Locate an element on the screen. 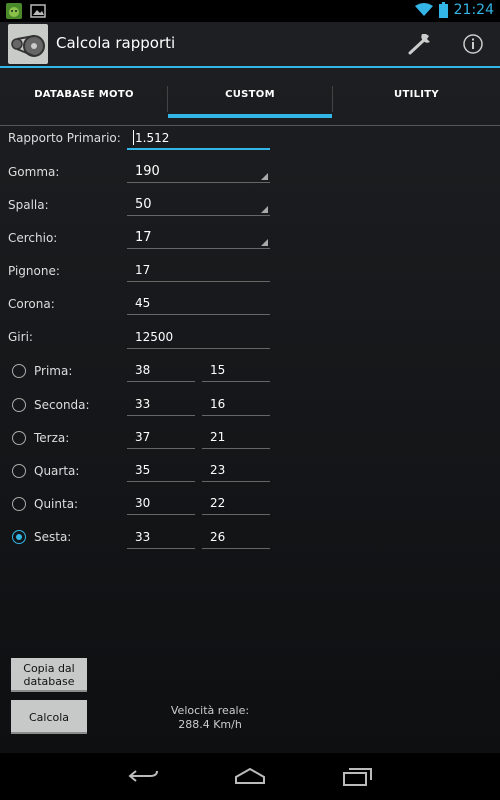 The height and width of the screenshot is (800, 500). gear-crown-input: 15 is located at coordinates (236, 371).